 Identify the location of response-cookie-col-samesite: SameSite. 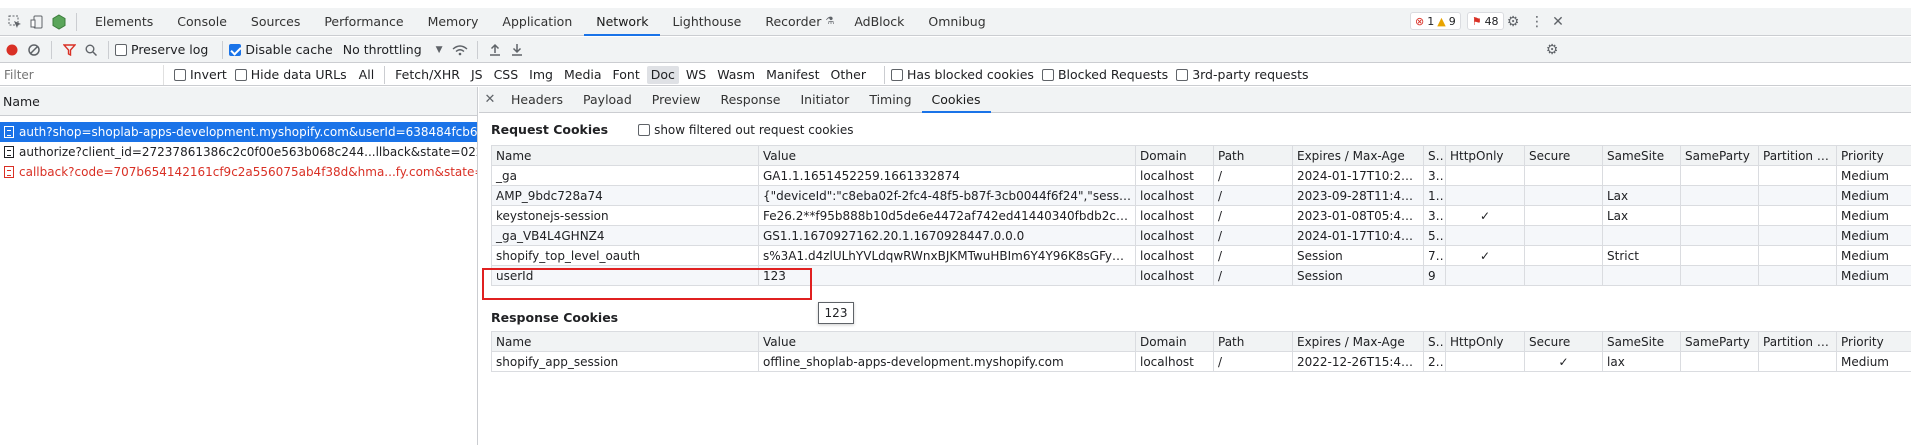
(1641, 341).